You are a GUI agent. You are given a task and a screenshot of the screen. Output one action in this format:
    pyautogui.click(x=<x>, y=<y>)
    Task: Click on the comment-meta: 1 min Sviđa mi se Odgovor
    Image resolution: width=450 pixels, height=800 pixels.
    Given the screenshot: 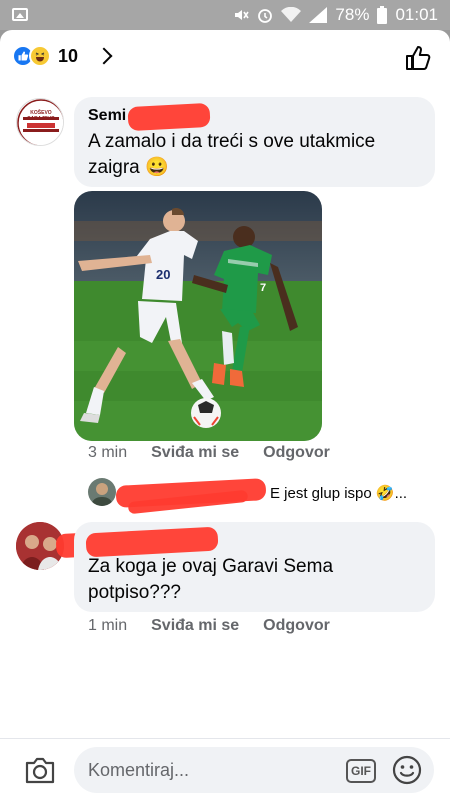 What is the action you would take?
    pyautogui.click(x=209, y=626)
    